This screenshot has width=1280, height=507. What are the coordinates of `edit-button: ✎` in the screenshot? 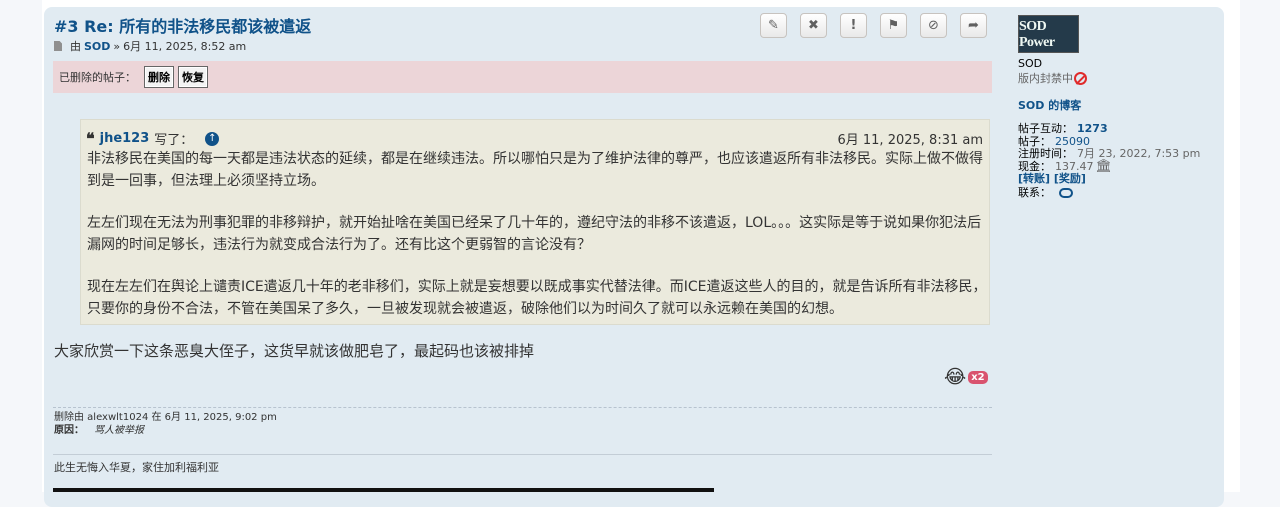 It's located at (773, 25).